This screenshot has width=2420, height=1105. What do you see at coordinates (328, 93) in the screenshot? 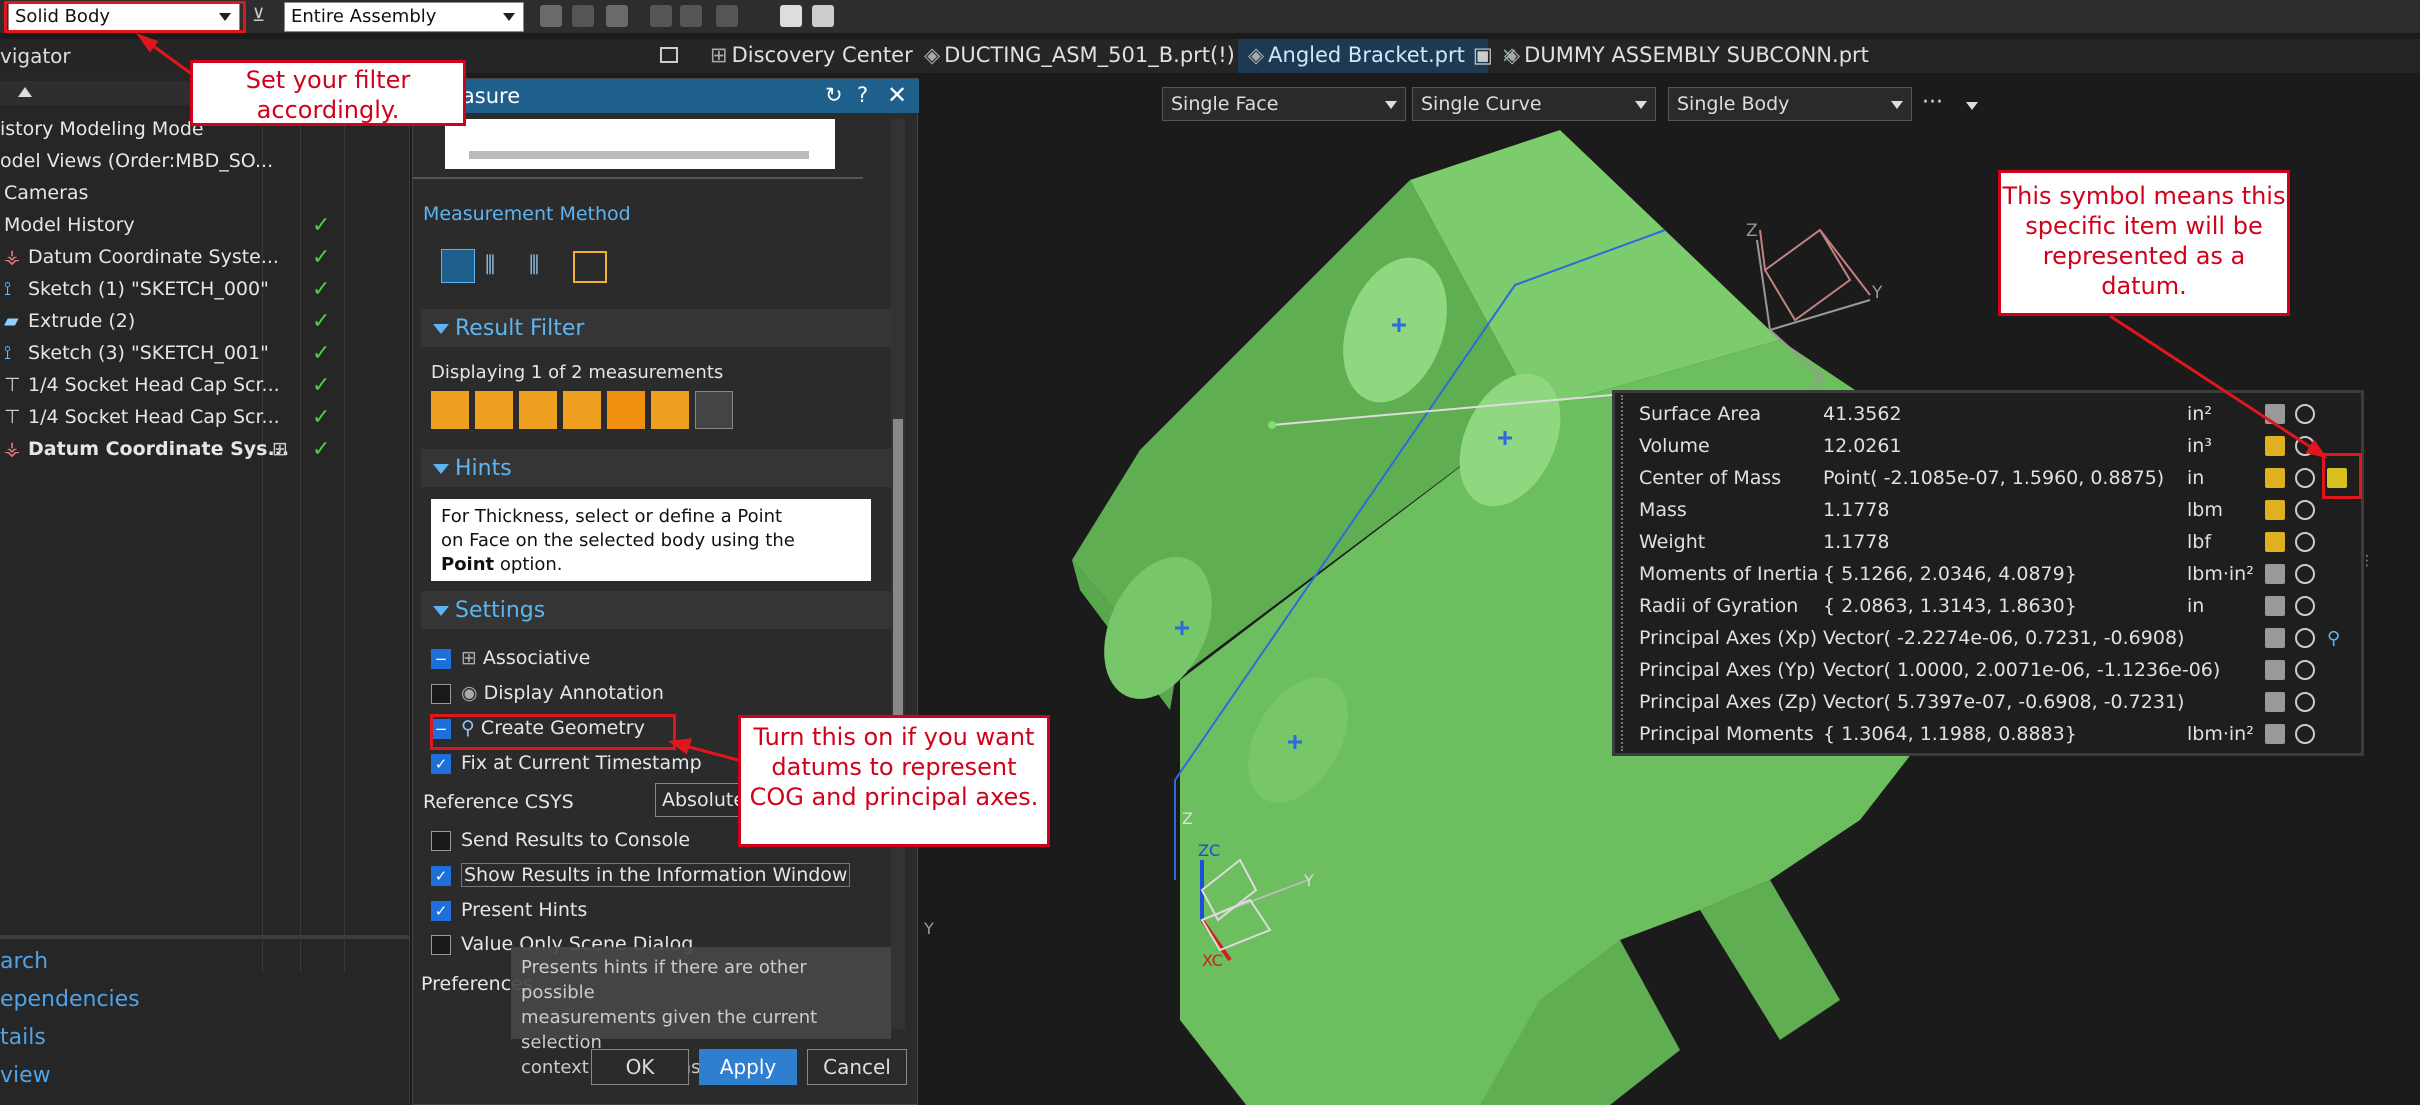
I see `callout-filter: Set your filter accordingly.` at bounding box center [328, 93].